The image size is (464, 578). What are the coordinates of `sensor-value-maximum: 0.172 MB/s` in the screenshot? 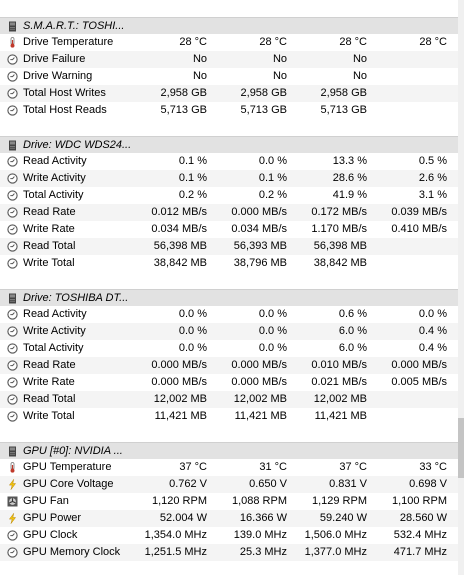 It's located at (339, 212).